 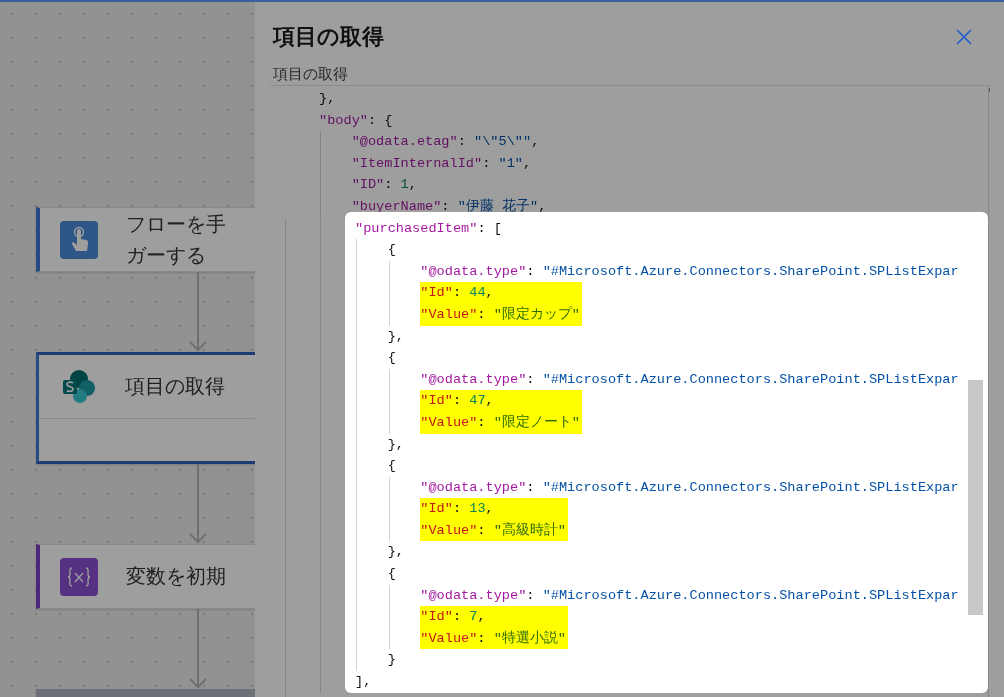 I want to click on step-title: ガーする, so click(x=166, y=255).